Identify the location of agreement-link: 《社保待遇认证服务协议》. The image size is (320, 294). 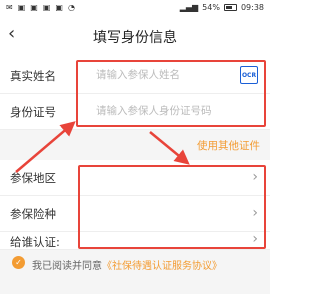
(162, 266).